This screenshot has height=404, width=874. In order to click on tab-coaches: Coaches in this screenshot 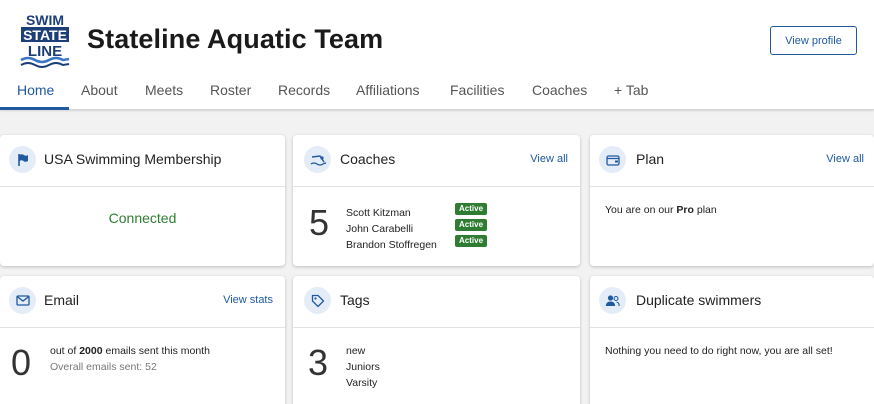, I will do `click(559, 90)`.